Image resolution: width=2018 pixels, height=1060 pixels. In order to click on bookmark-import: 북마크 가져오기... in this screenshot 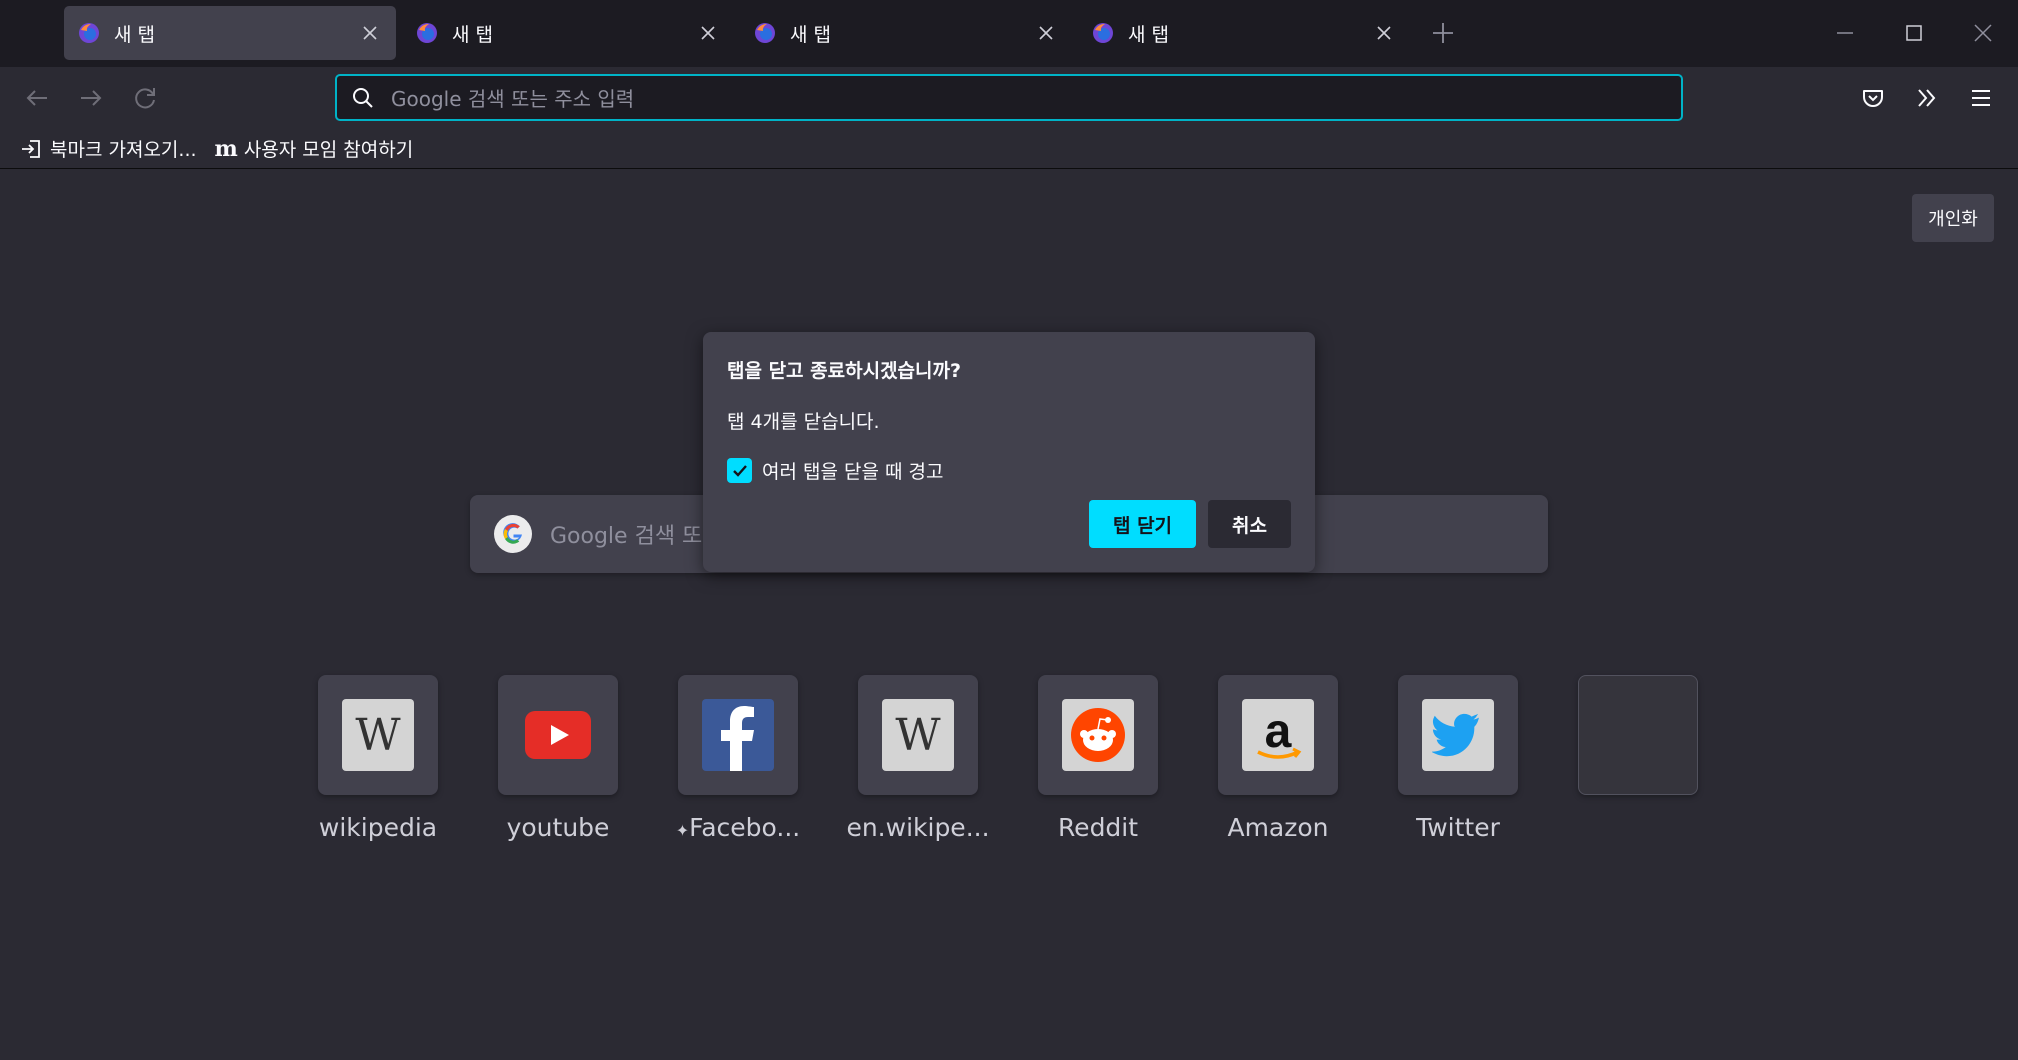, I will do `click(108, 148)`.